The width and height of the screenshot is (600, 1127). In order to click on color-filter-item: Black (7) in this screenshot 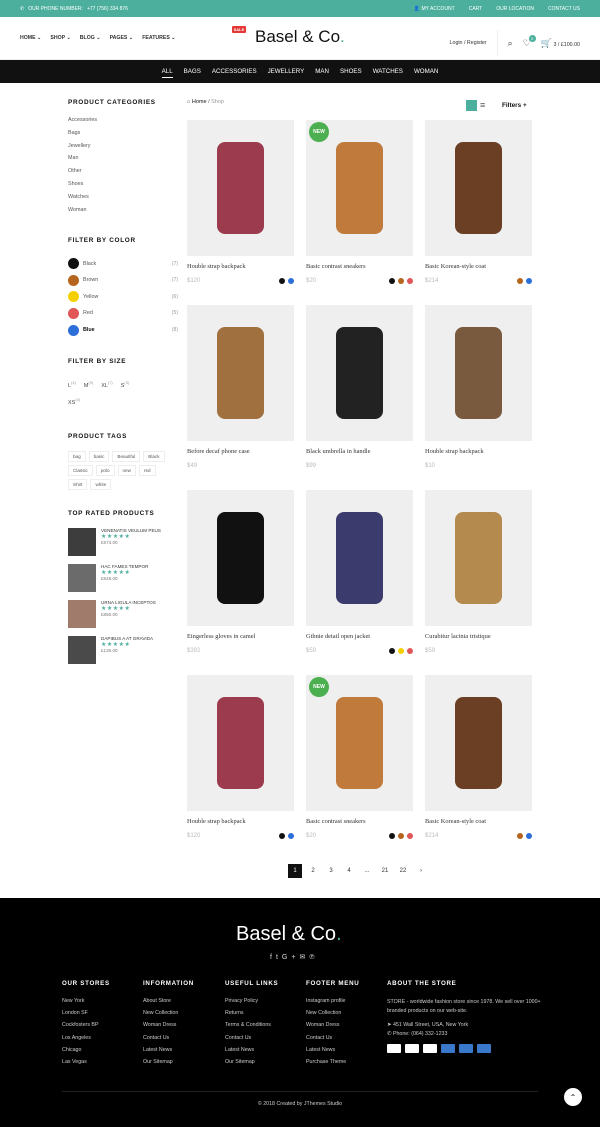, I will do `click(123, 263)`.